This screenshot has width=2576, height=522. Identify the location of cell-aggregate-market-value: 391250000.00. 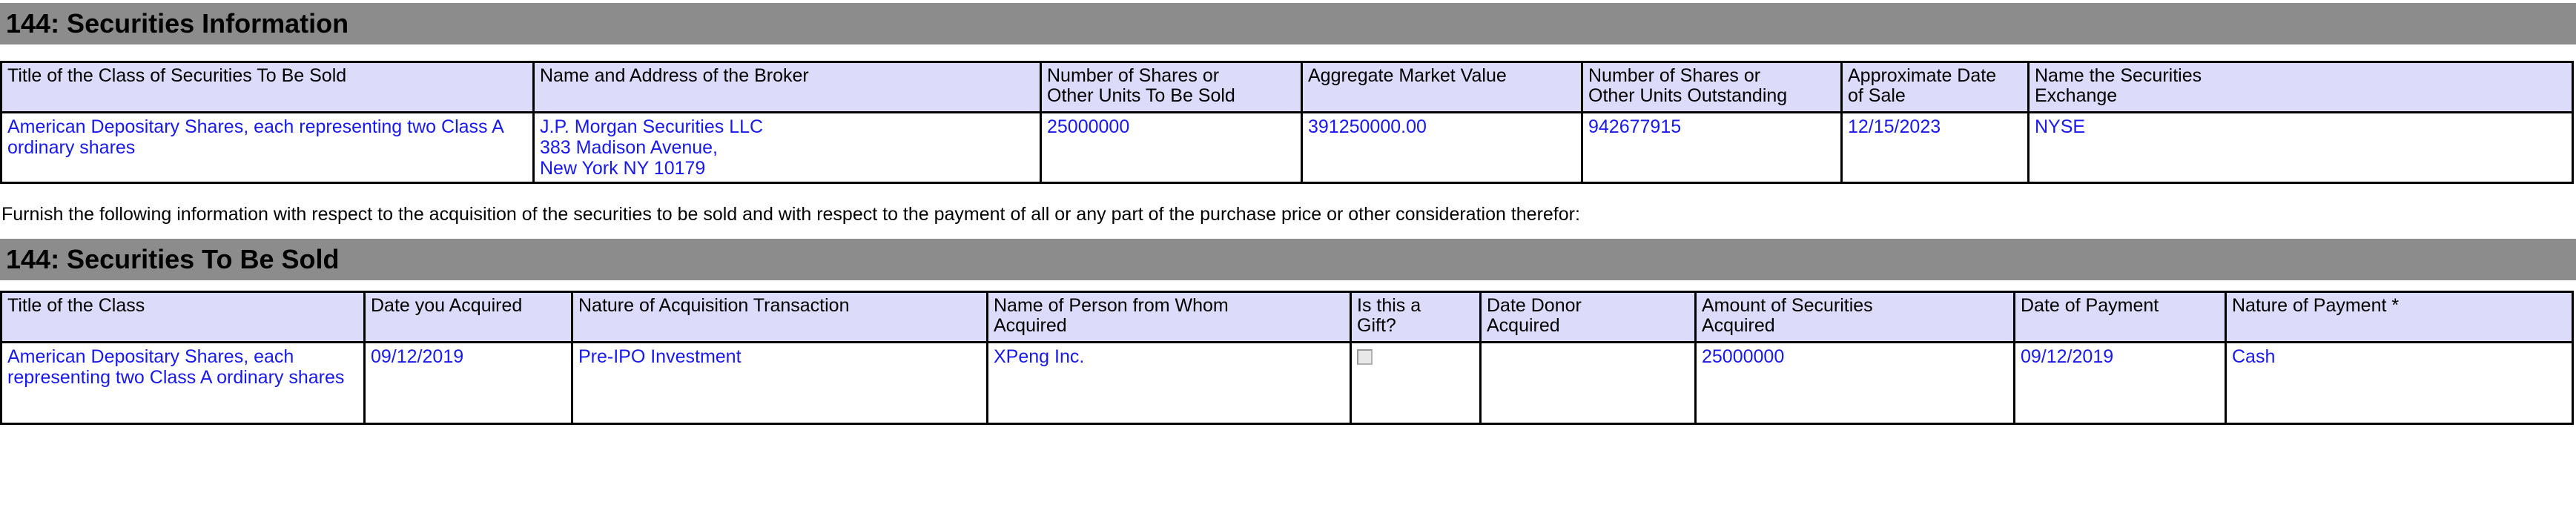
(1442, 147).